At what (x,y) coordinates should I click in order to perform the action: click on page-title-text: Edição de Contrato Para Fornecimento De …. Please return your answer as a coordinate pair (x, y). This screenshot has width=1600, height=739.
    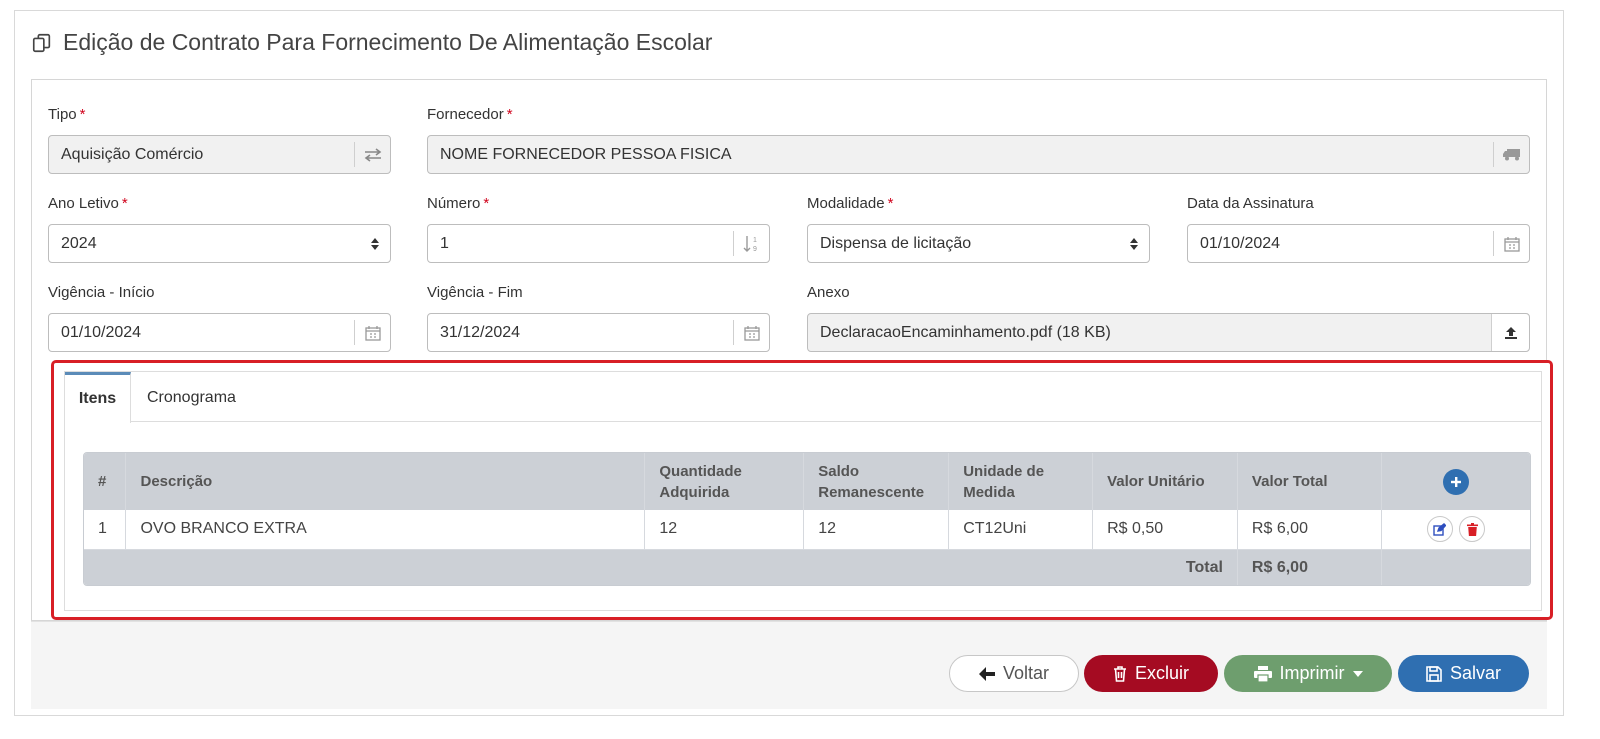
    Looking at the image, I should click on (388, 42).